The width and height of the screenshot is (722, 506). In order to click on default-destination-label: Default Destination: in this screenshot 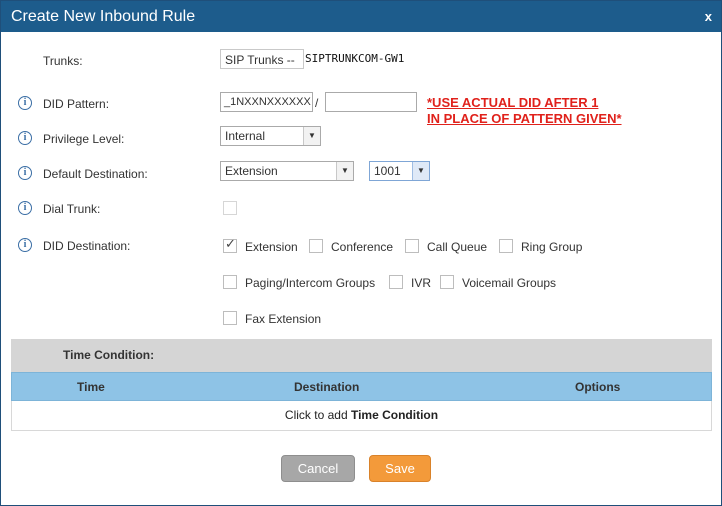, I will do `click(95, 174)`.